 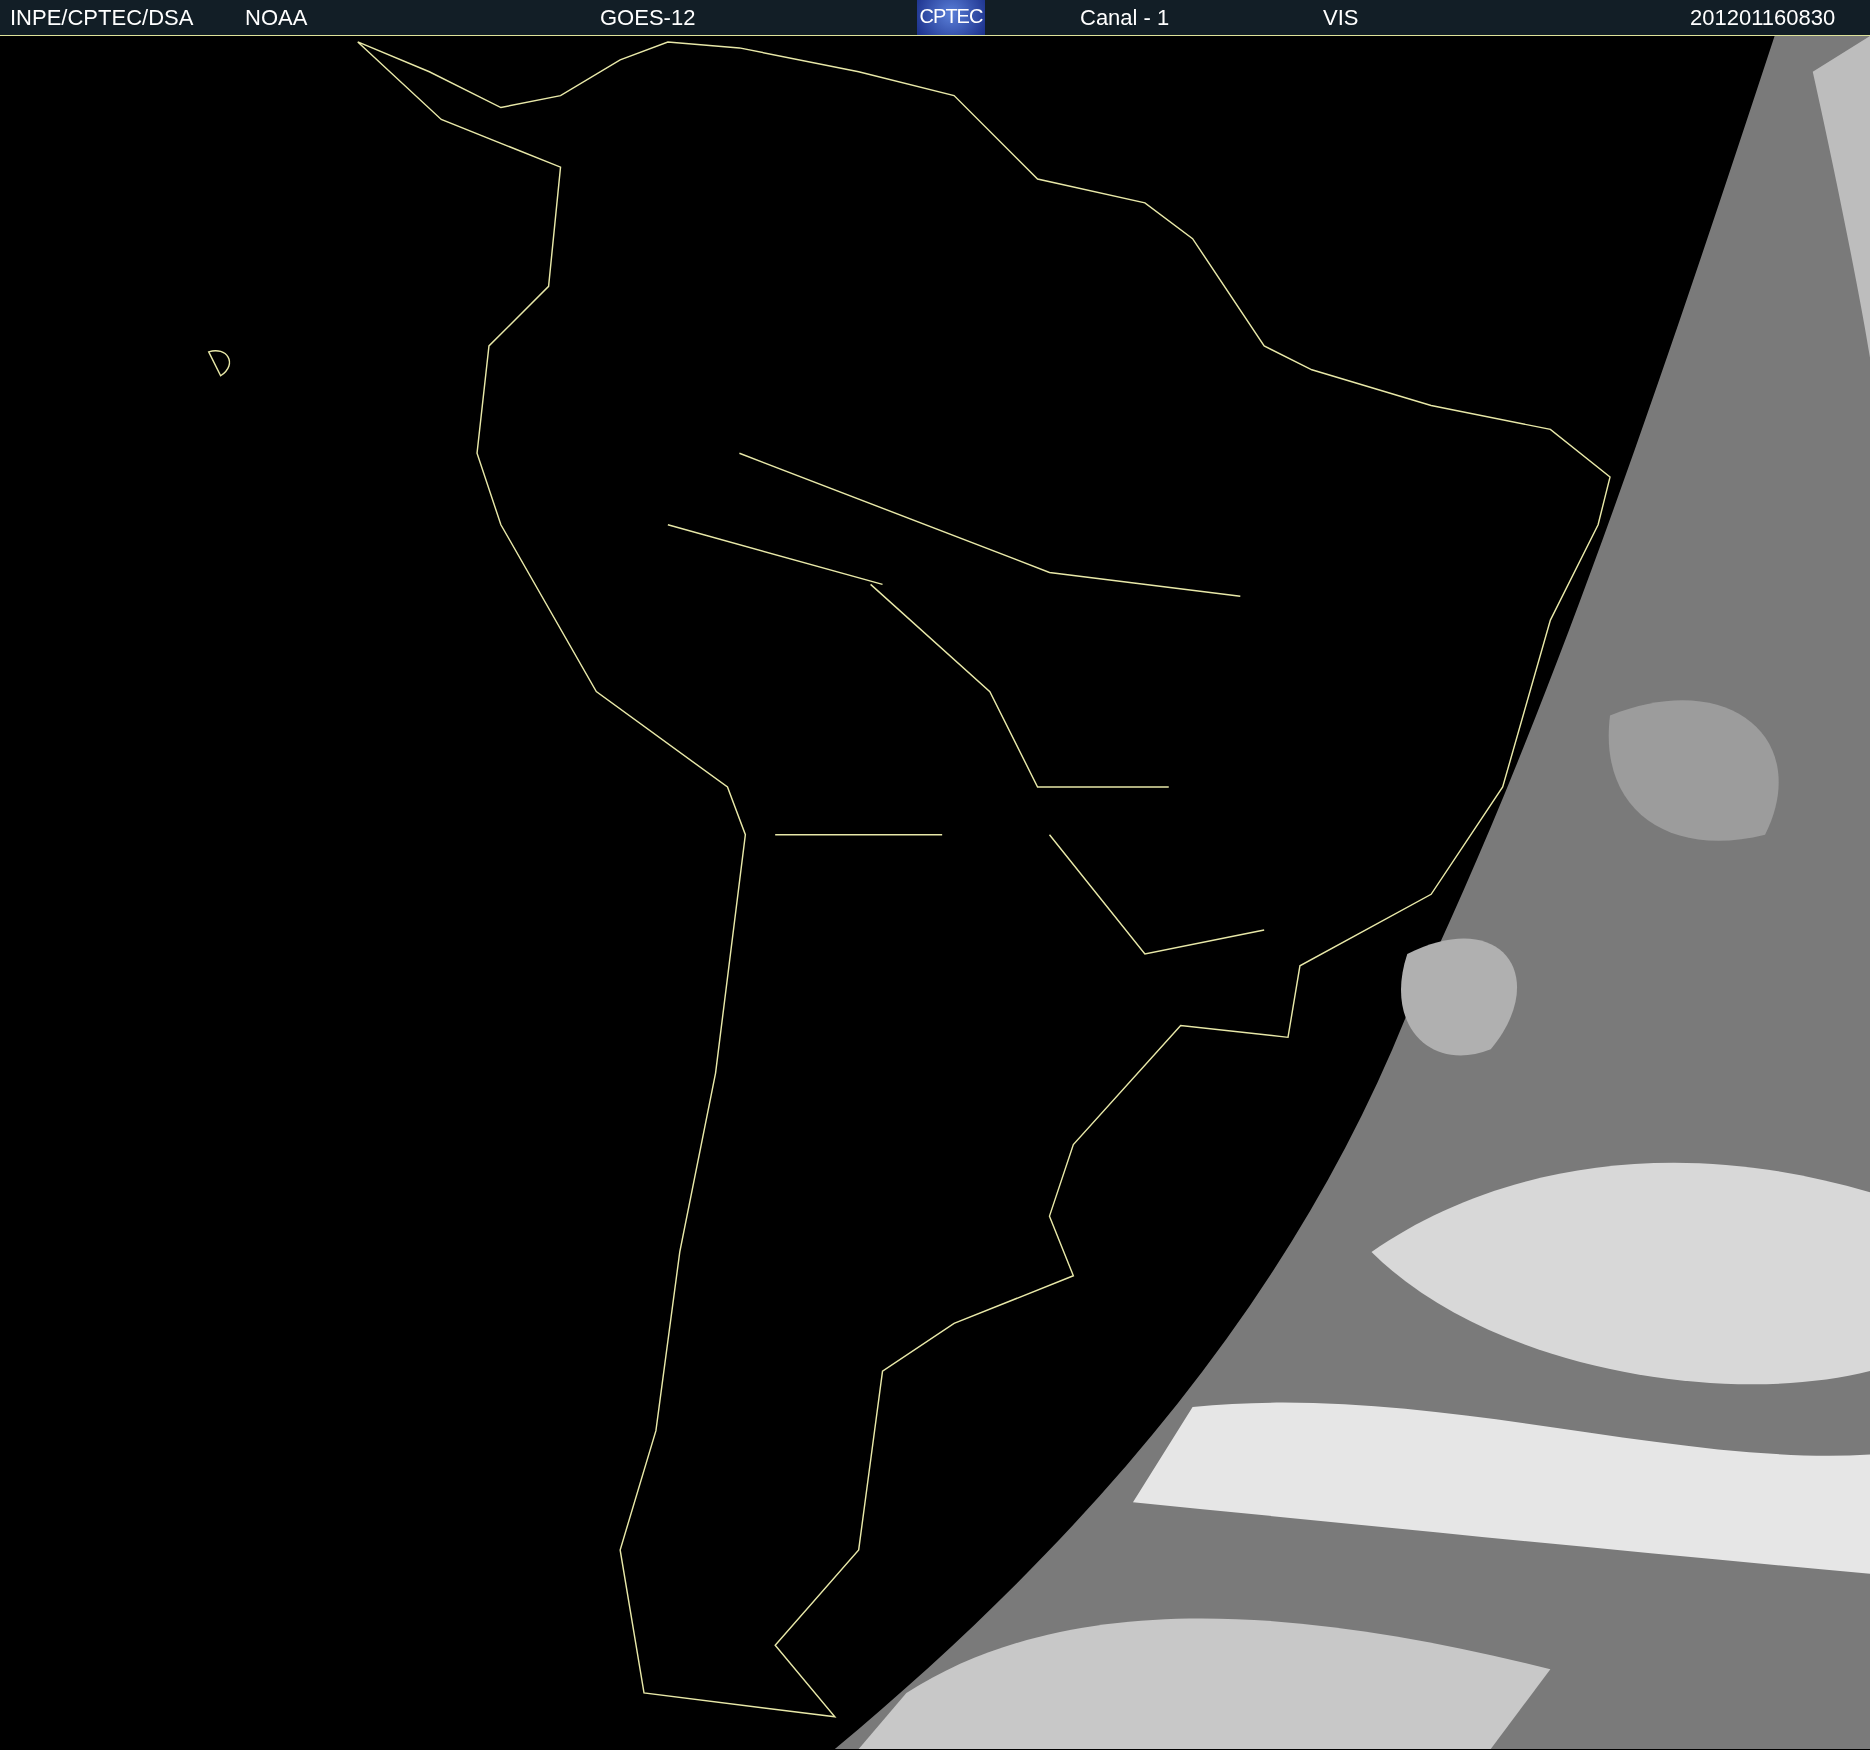 I want to click on channel-label: Canal - 1, so click(x=1125, y=18).